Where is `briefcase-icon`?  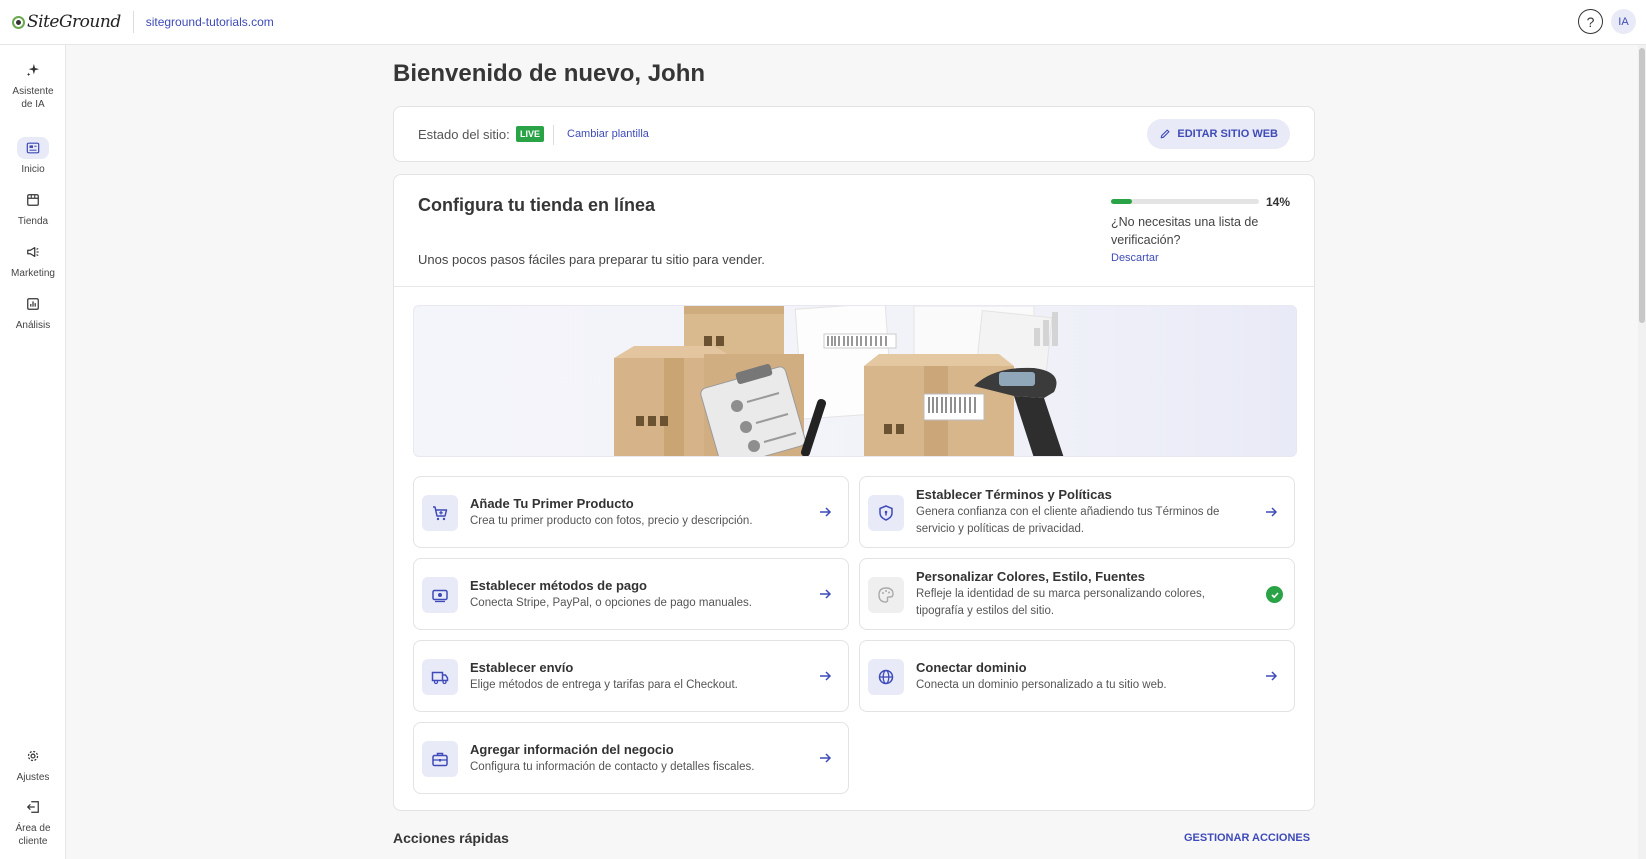 briefcase-icon is located at coordinates (440, 759).